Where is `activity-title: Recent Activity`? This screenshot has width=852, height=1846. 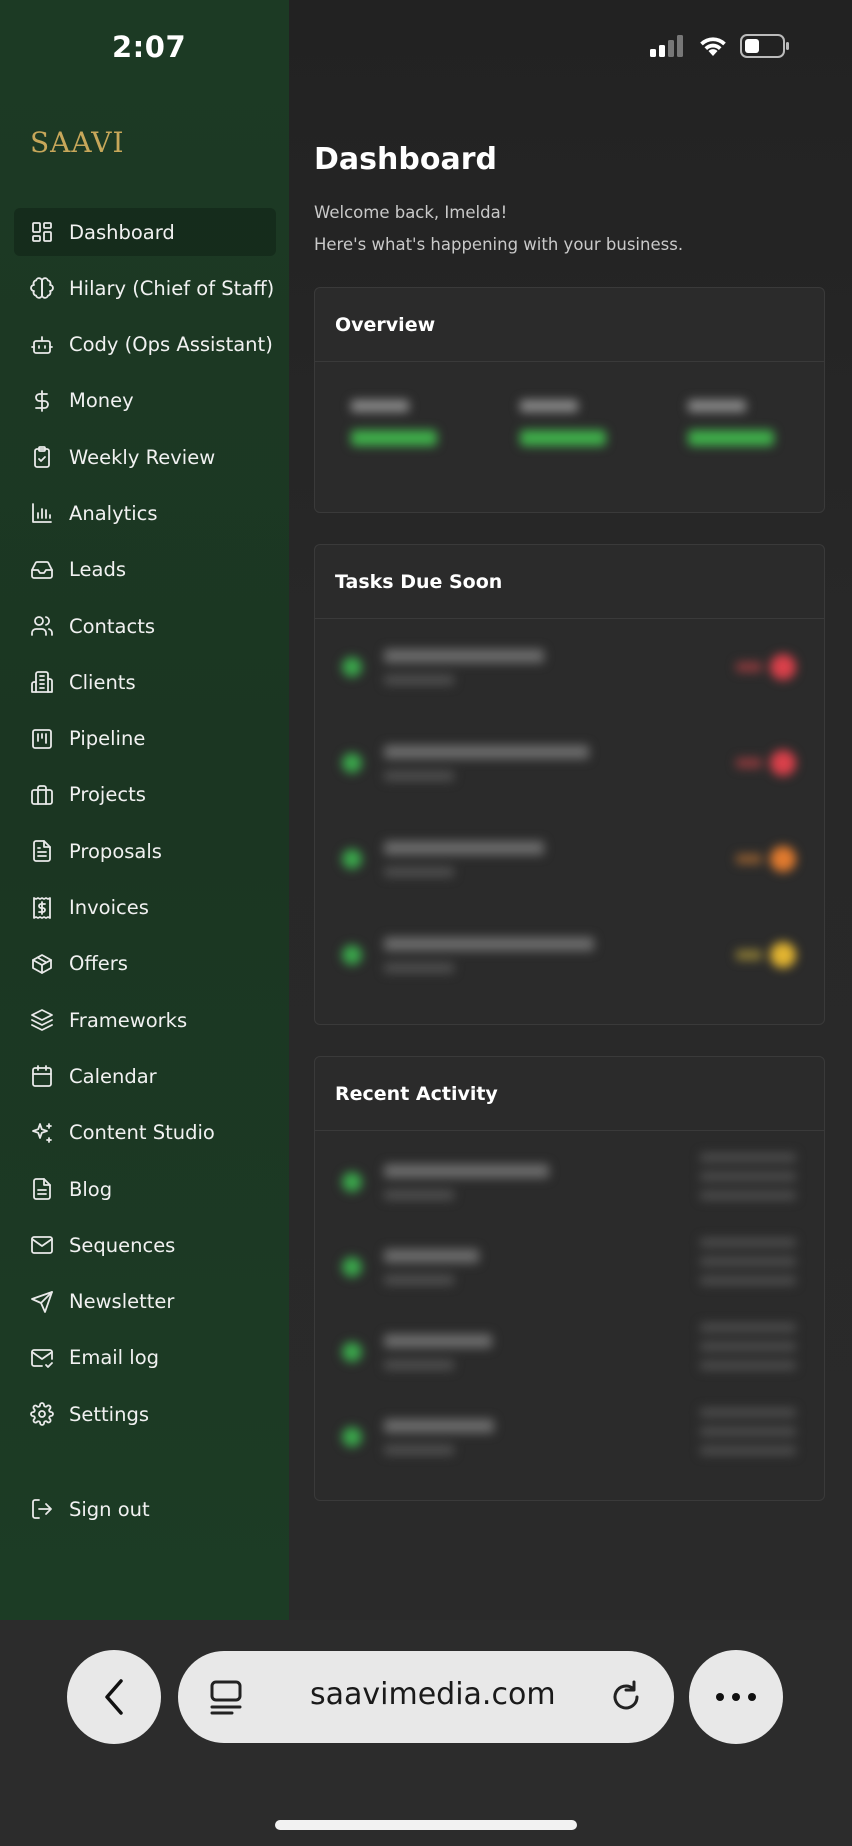
activity-title: Recent Activity is located at coordinates (569, 1094).